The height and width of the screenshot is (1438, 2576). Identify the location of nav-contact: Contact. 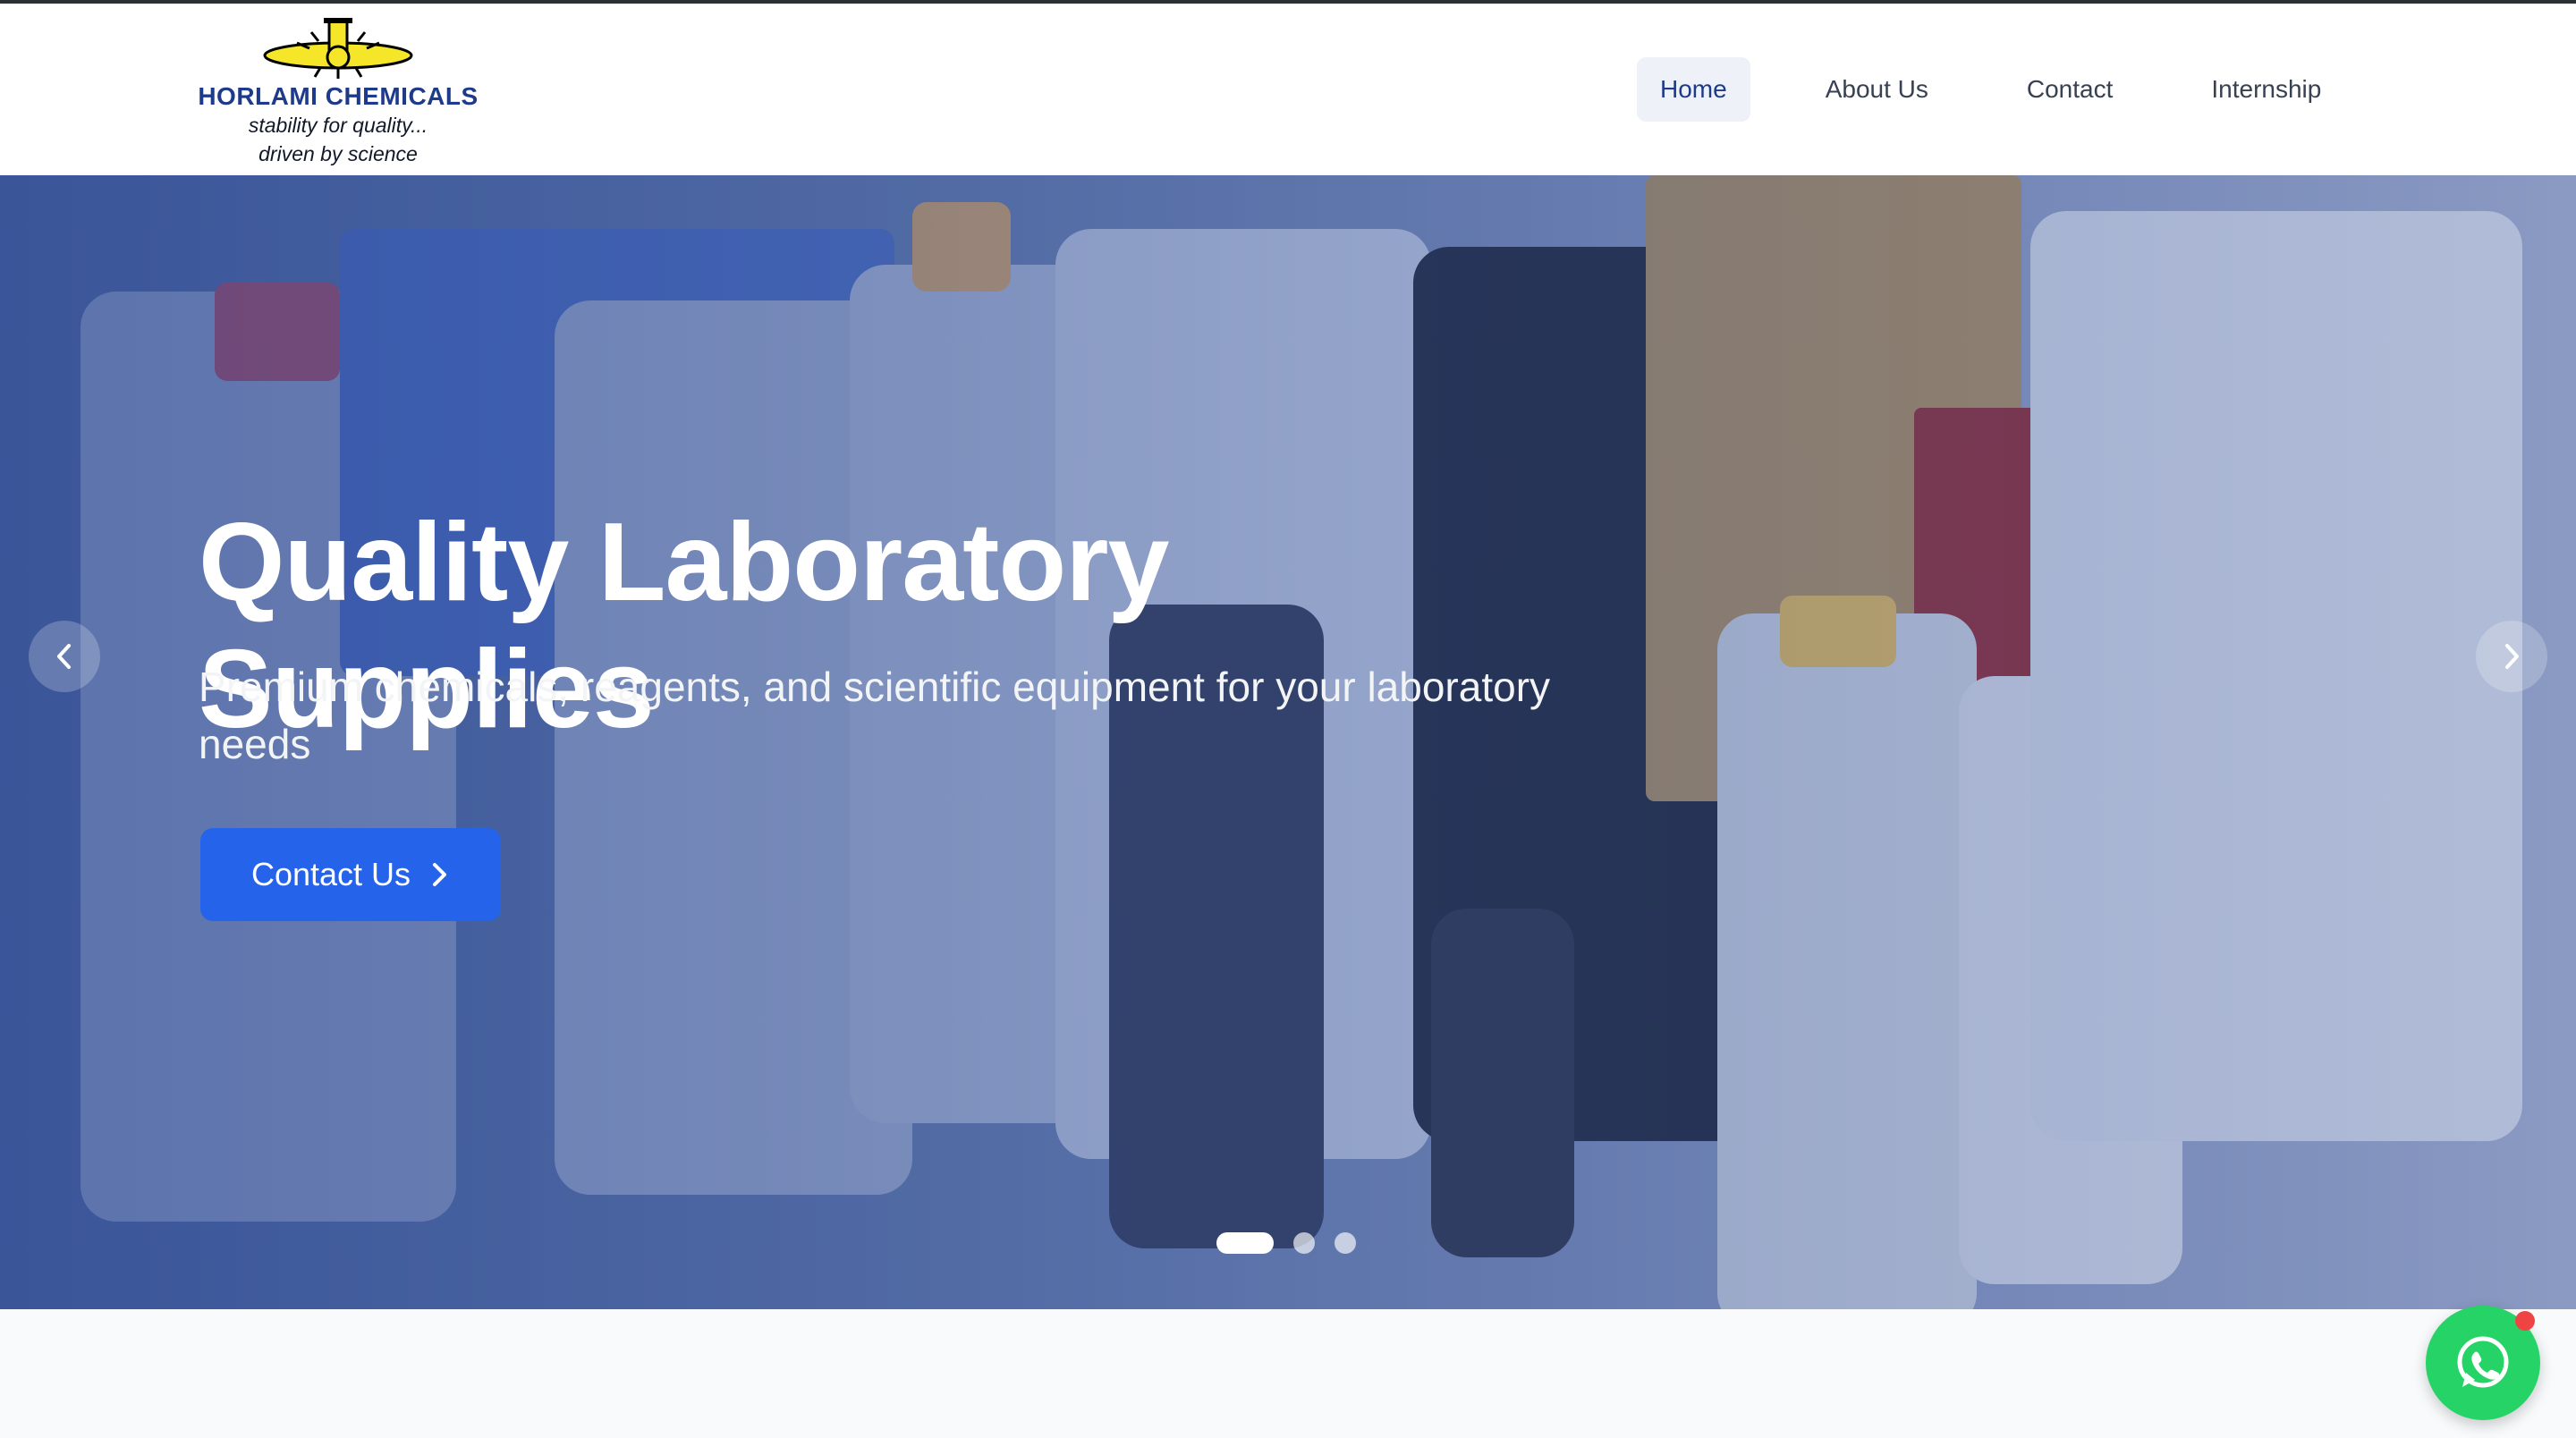
(2070, 89).